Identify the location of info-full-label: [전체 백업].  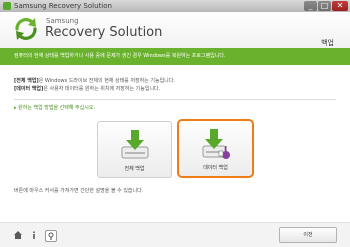
(26, 81).